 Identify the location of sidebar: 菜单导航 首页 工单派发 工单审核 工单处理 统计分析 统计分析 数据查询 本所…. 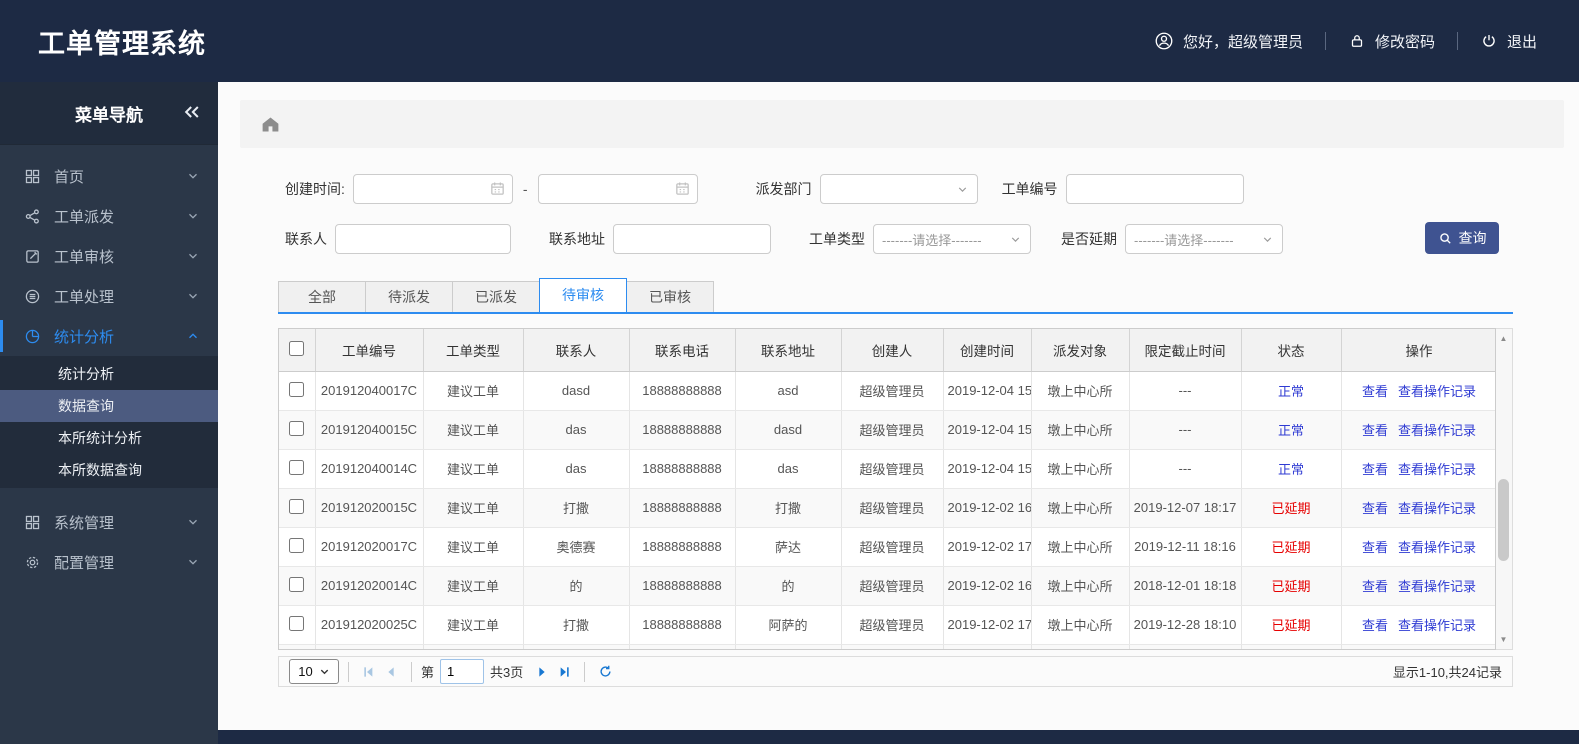
(109, 413).